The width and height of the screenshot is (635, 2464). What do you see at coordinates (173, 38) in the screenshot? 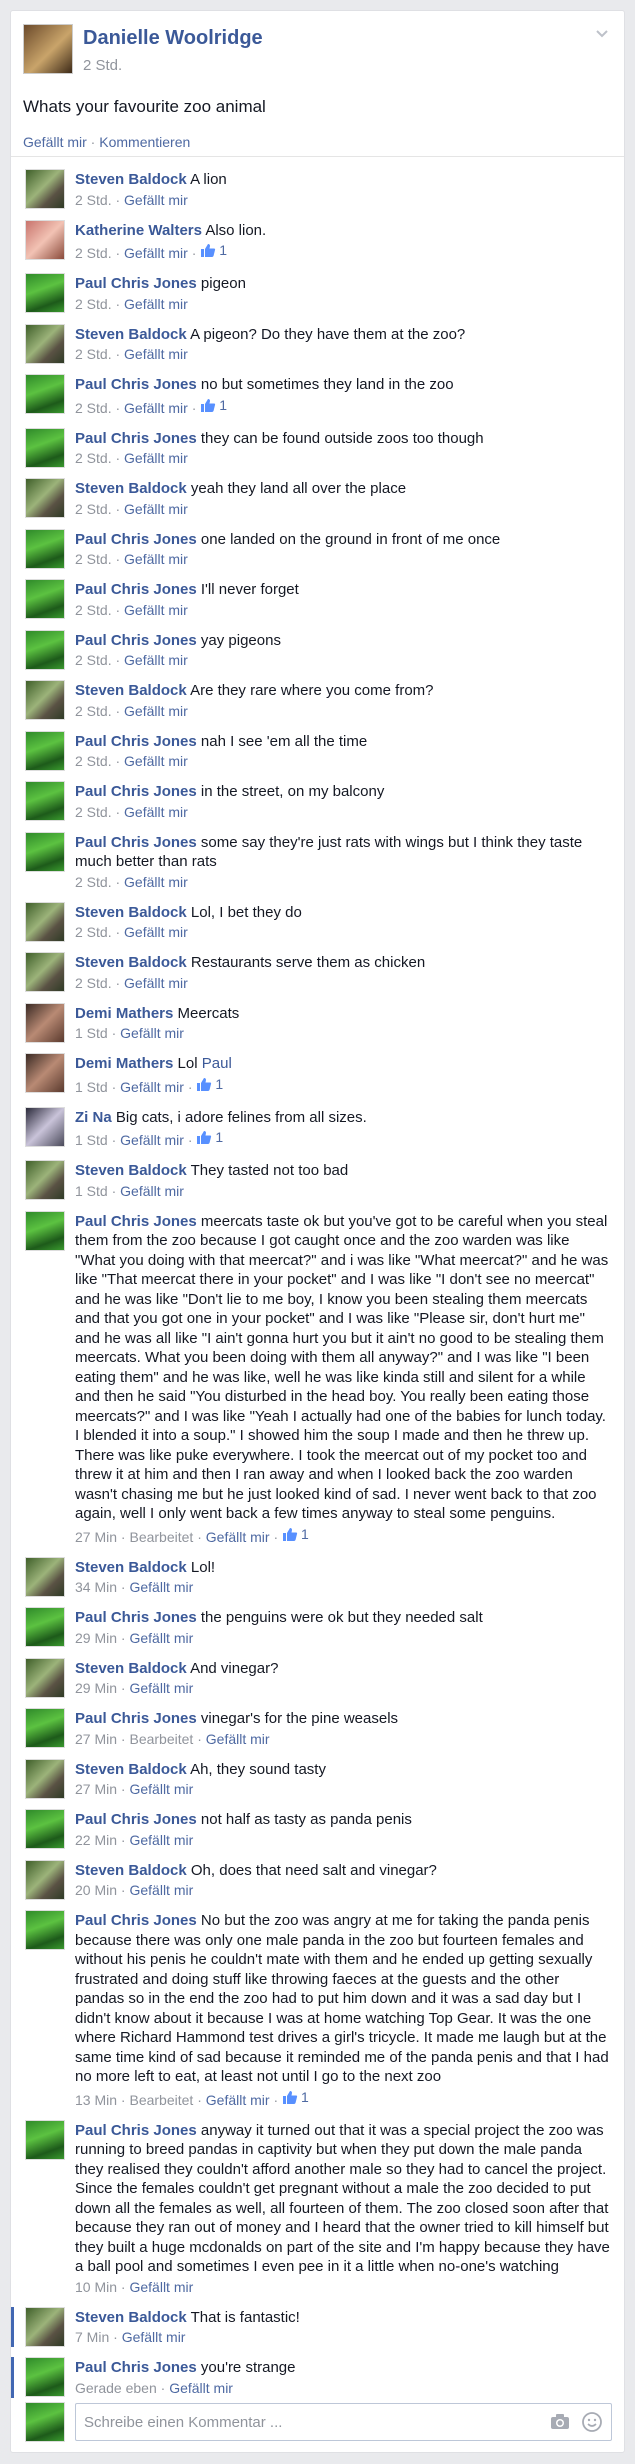
I see `post-author-name: Danielle Woolridge` at bounding box center [173, 38].